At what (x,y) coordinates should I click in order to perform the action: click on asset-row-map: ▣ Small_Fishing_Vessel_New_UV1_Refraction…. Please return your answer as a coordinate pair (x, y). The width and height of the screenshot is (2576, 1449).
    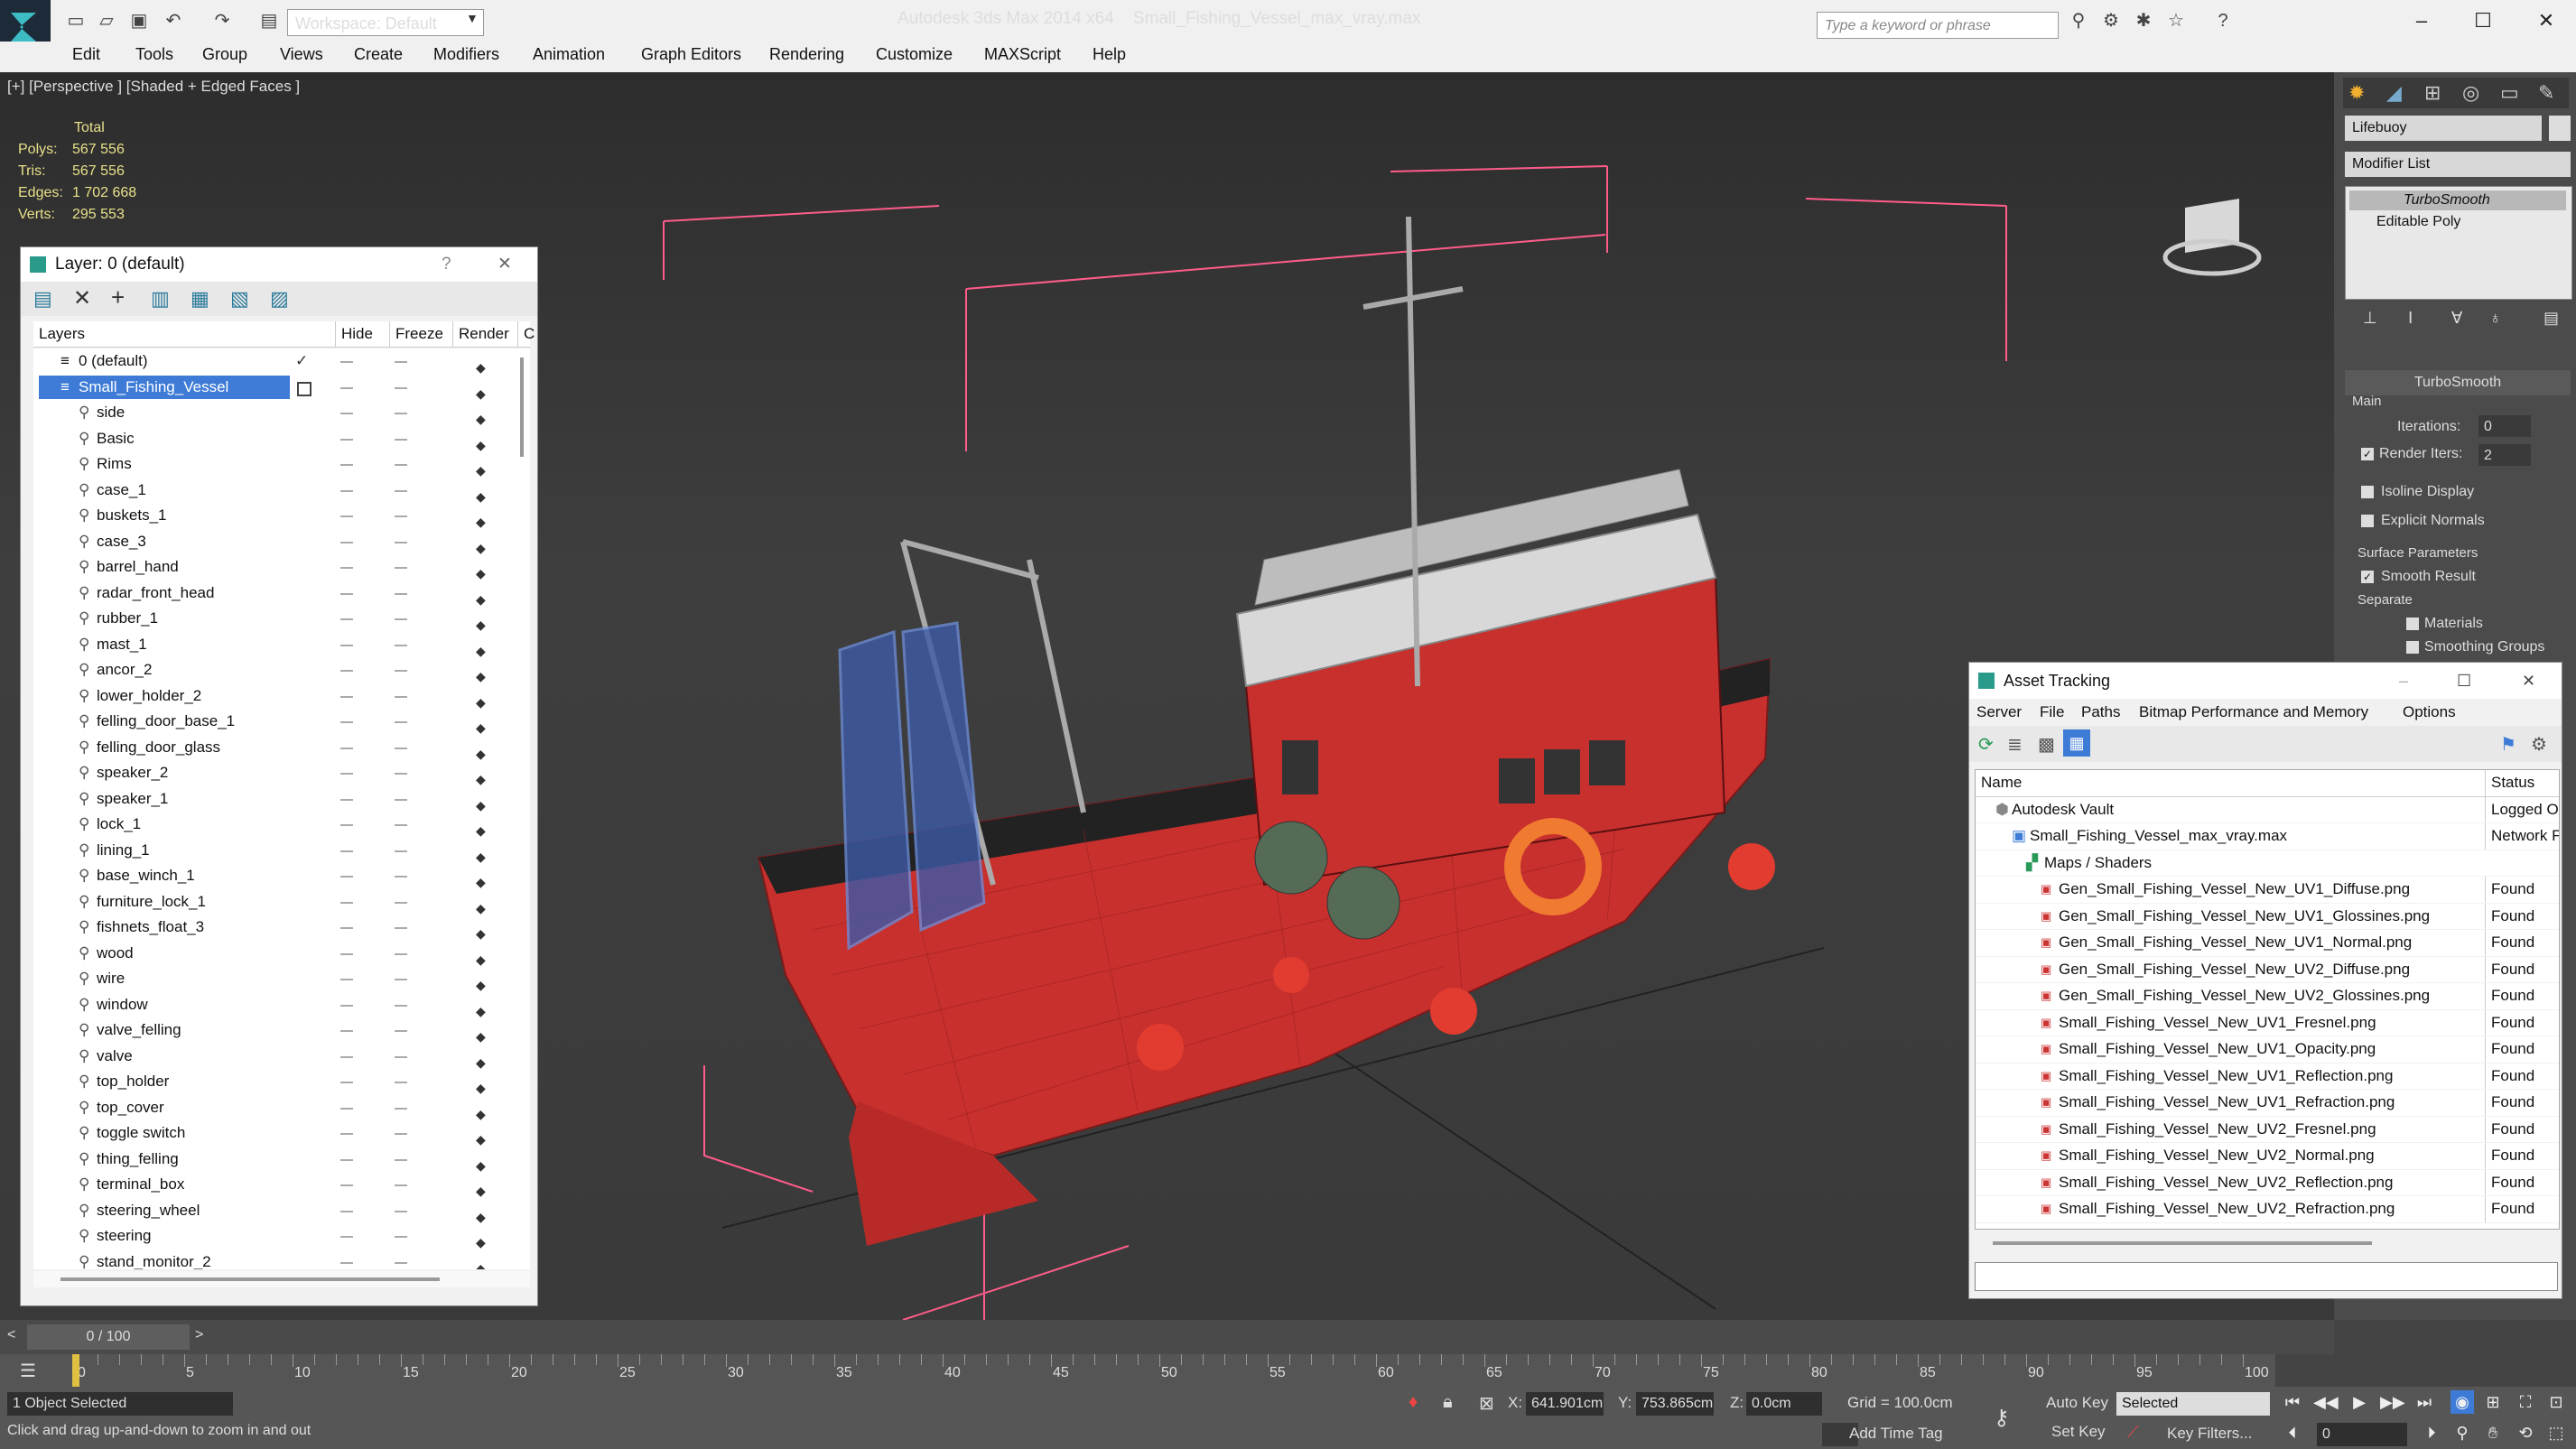
    Looking at the image, I should click on (2267, 1103).